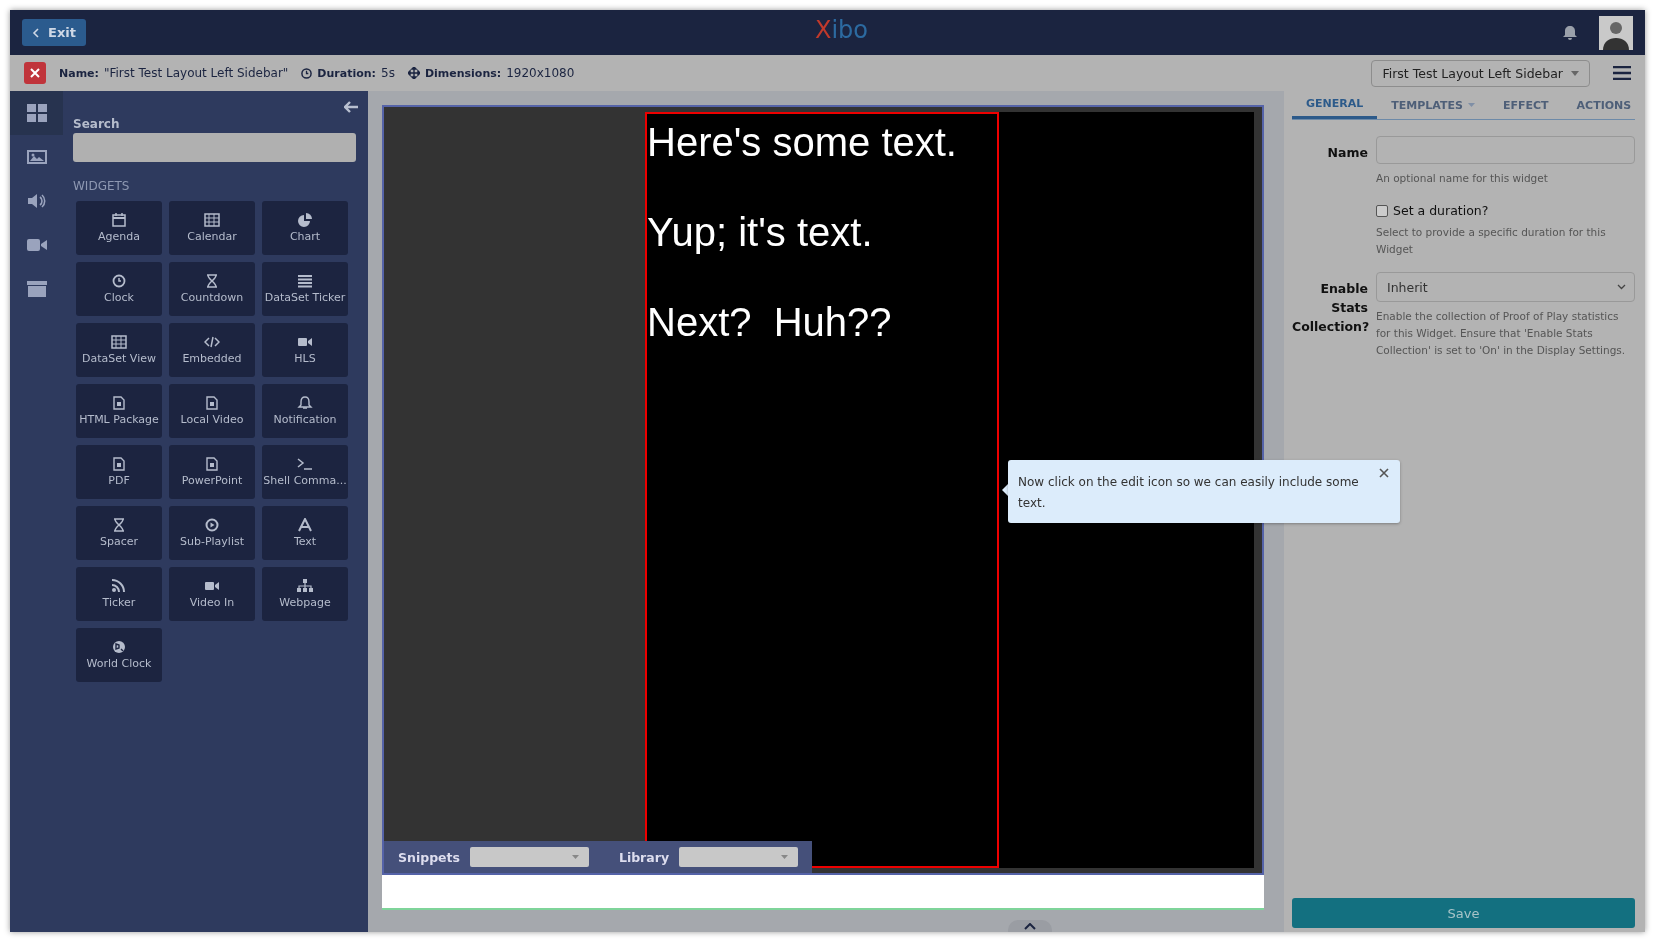 Image resolution: width=1655 pixels, height=941 pixels. Describe the element at coordinates (802, 142) in the screenshot. I see `region-text: Here's some text.` at that location.